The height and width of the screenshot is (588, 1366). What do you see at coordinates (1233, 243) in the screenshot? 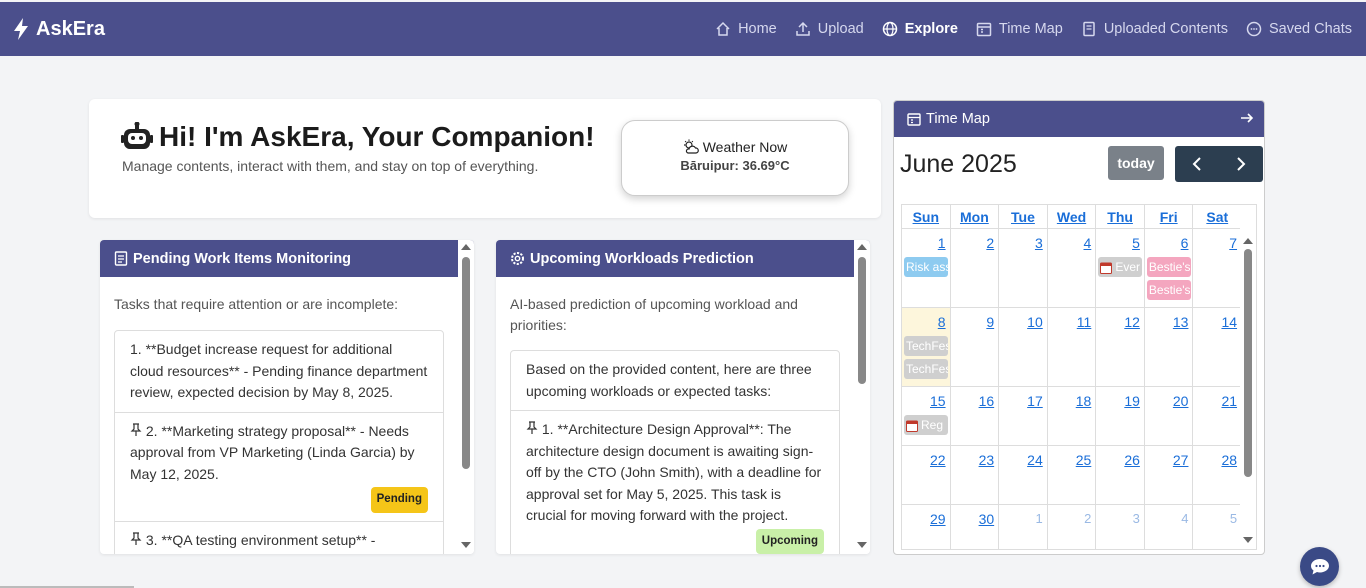
I see `day-number: 7` at bounding box center [1233, 243].